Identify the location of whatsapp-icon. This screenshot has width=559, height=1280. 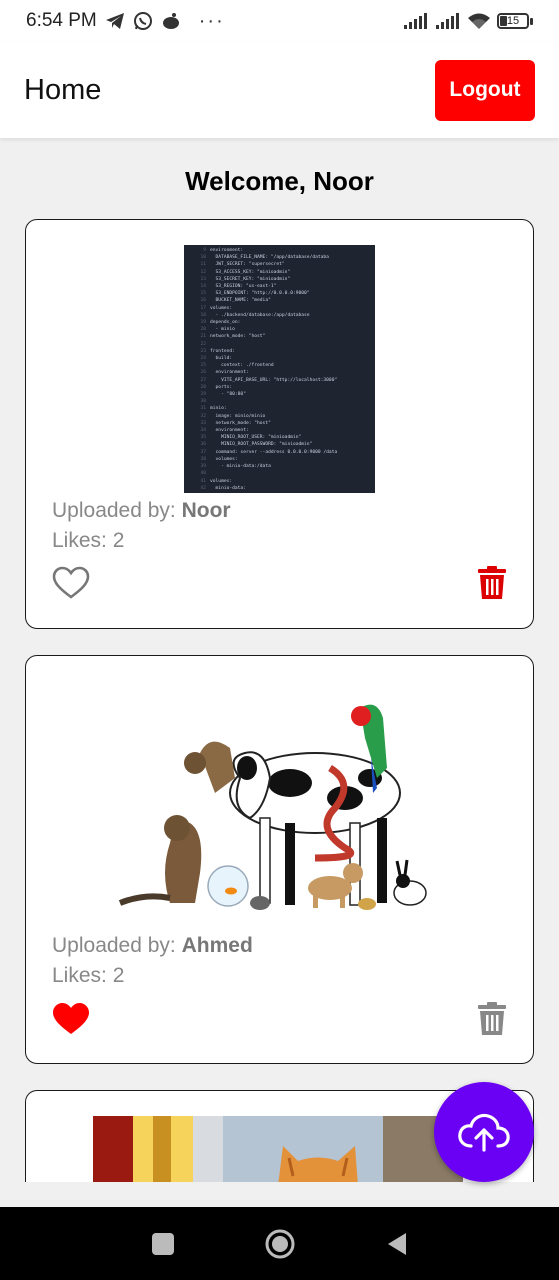
(142, 21).